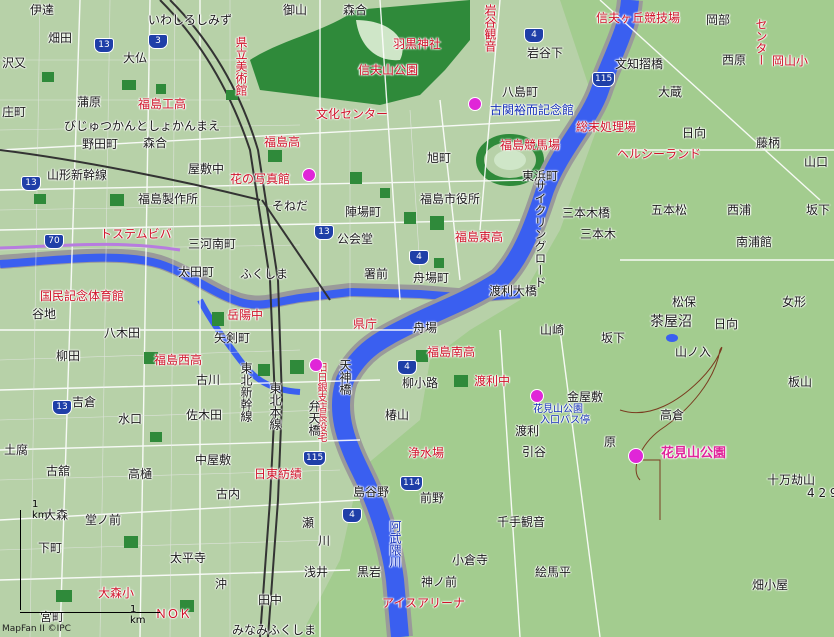 This screenshot has height=637, width=834. I want to click on labels-label: 福島西高, so click(178, 360).